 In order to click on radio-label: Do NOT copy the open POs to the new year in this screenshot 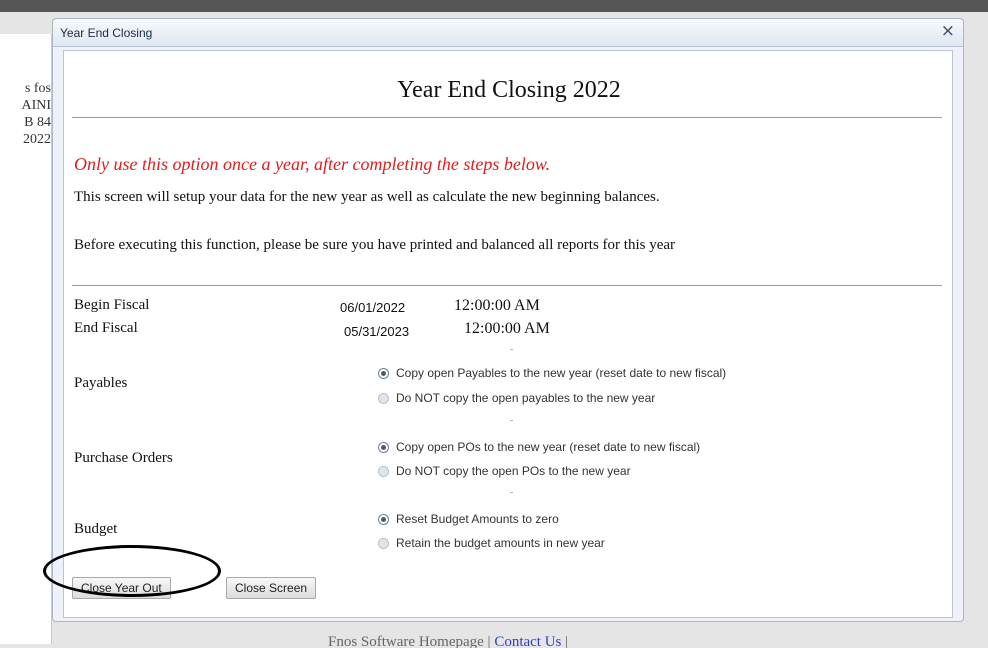, I will do `click(513, 471)`.